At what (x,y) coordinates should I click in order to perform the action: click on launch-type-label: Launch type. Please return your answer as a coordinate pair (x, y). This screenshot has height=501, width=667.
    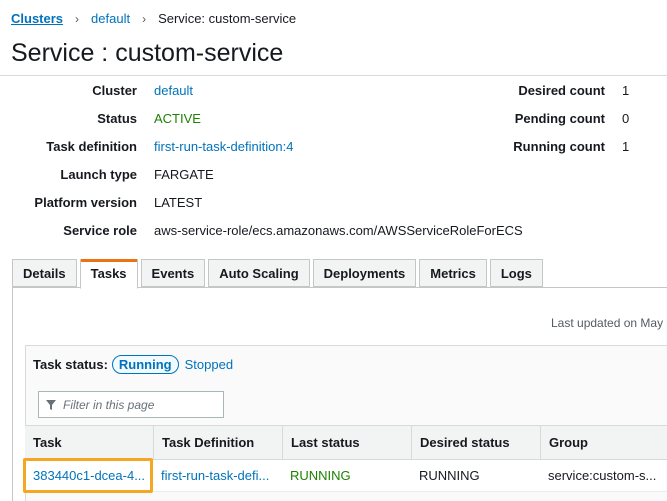
    Looking at the image, I should click on (98, 174).